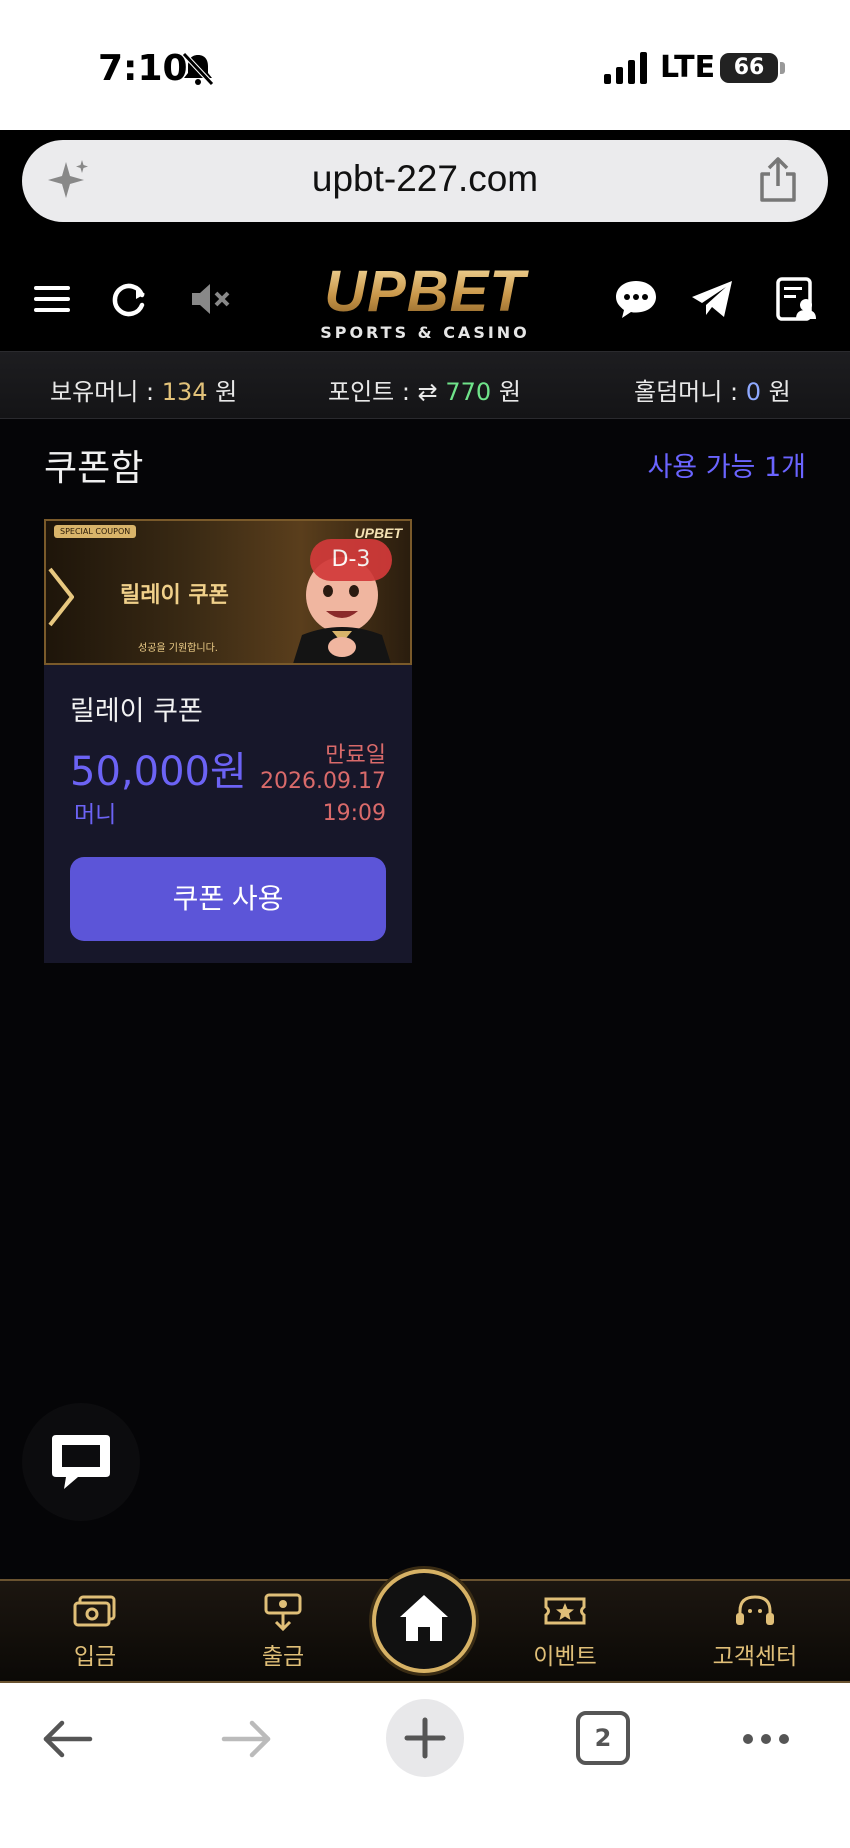  What do you see at coordinates (102, 392) in the screenshot?
I see `money-label: 보유머니 :` at bounding box center [102, 392].